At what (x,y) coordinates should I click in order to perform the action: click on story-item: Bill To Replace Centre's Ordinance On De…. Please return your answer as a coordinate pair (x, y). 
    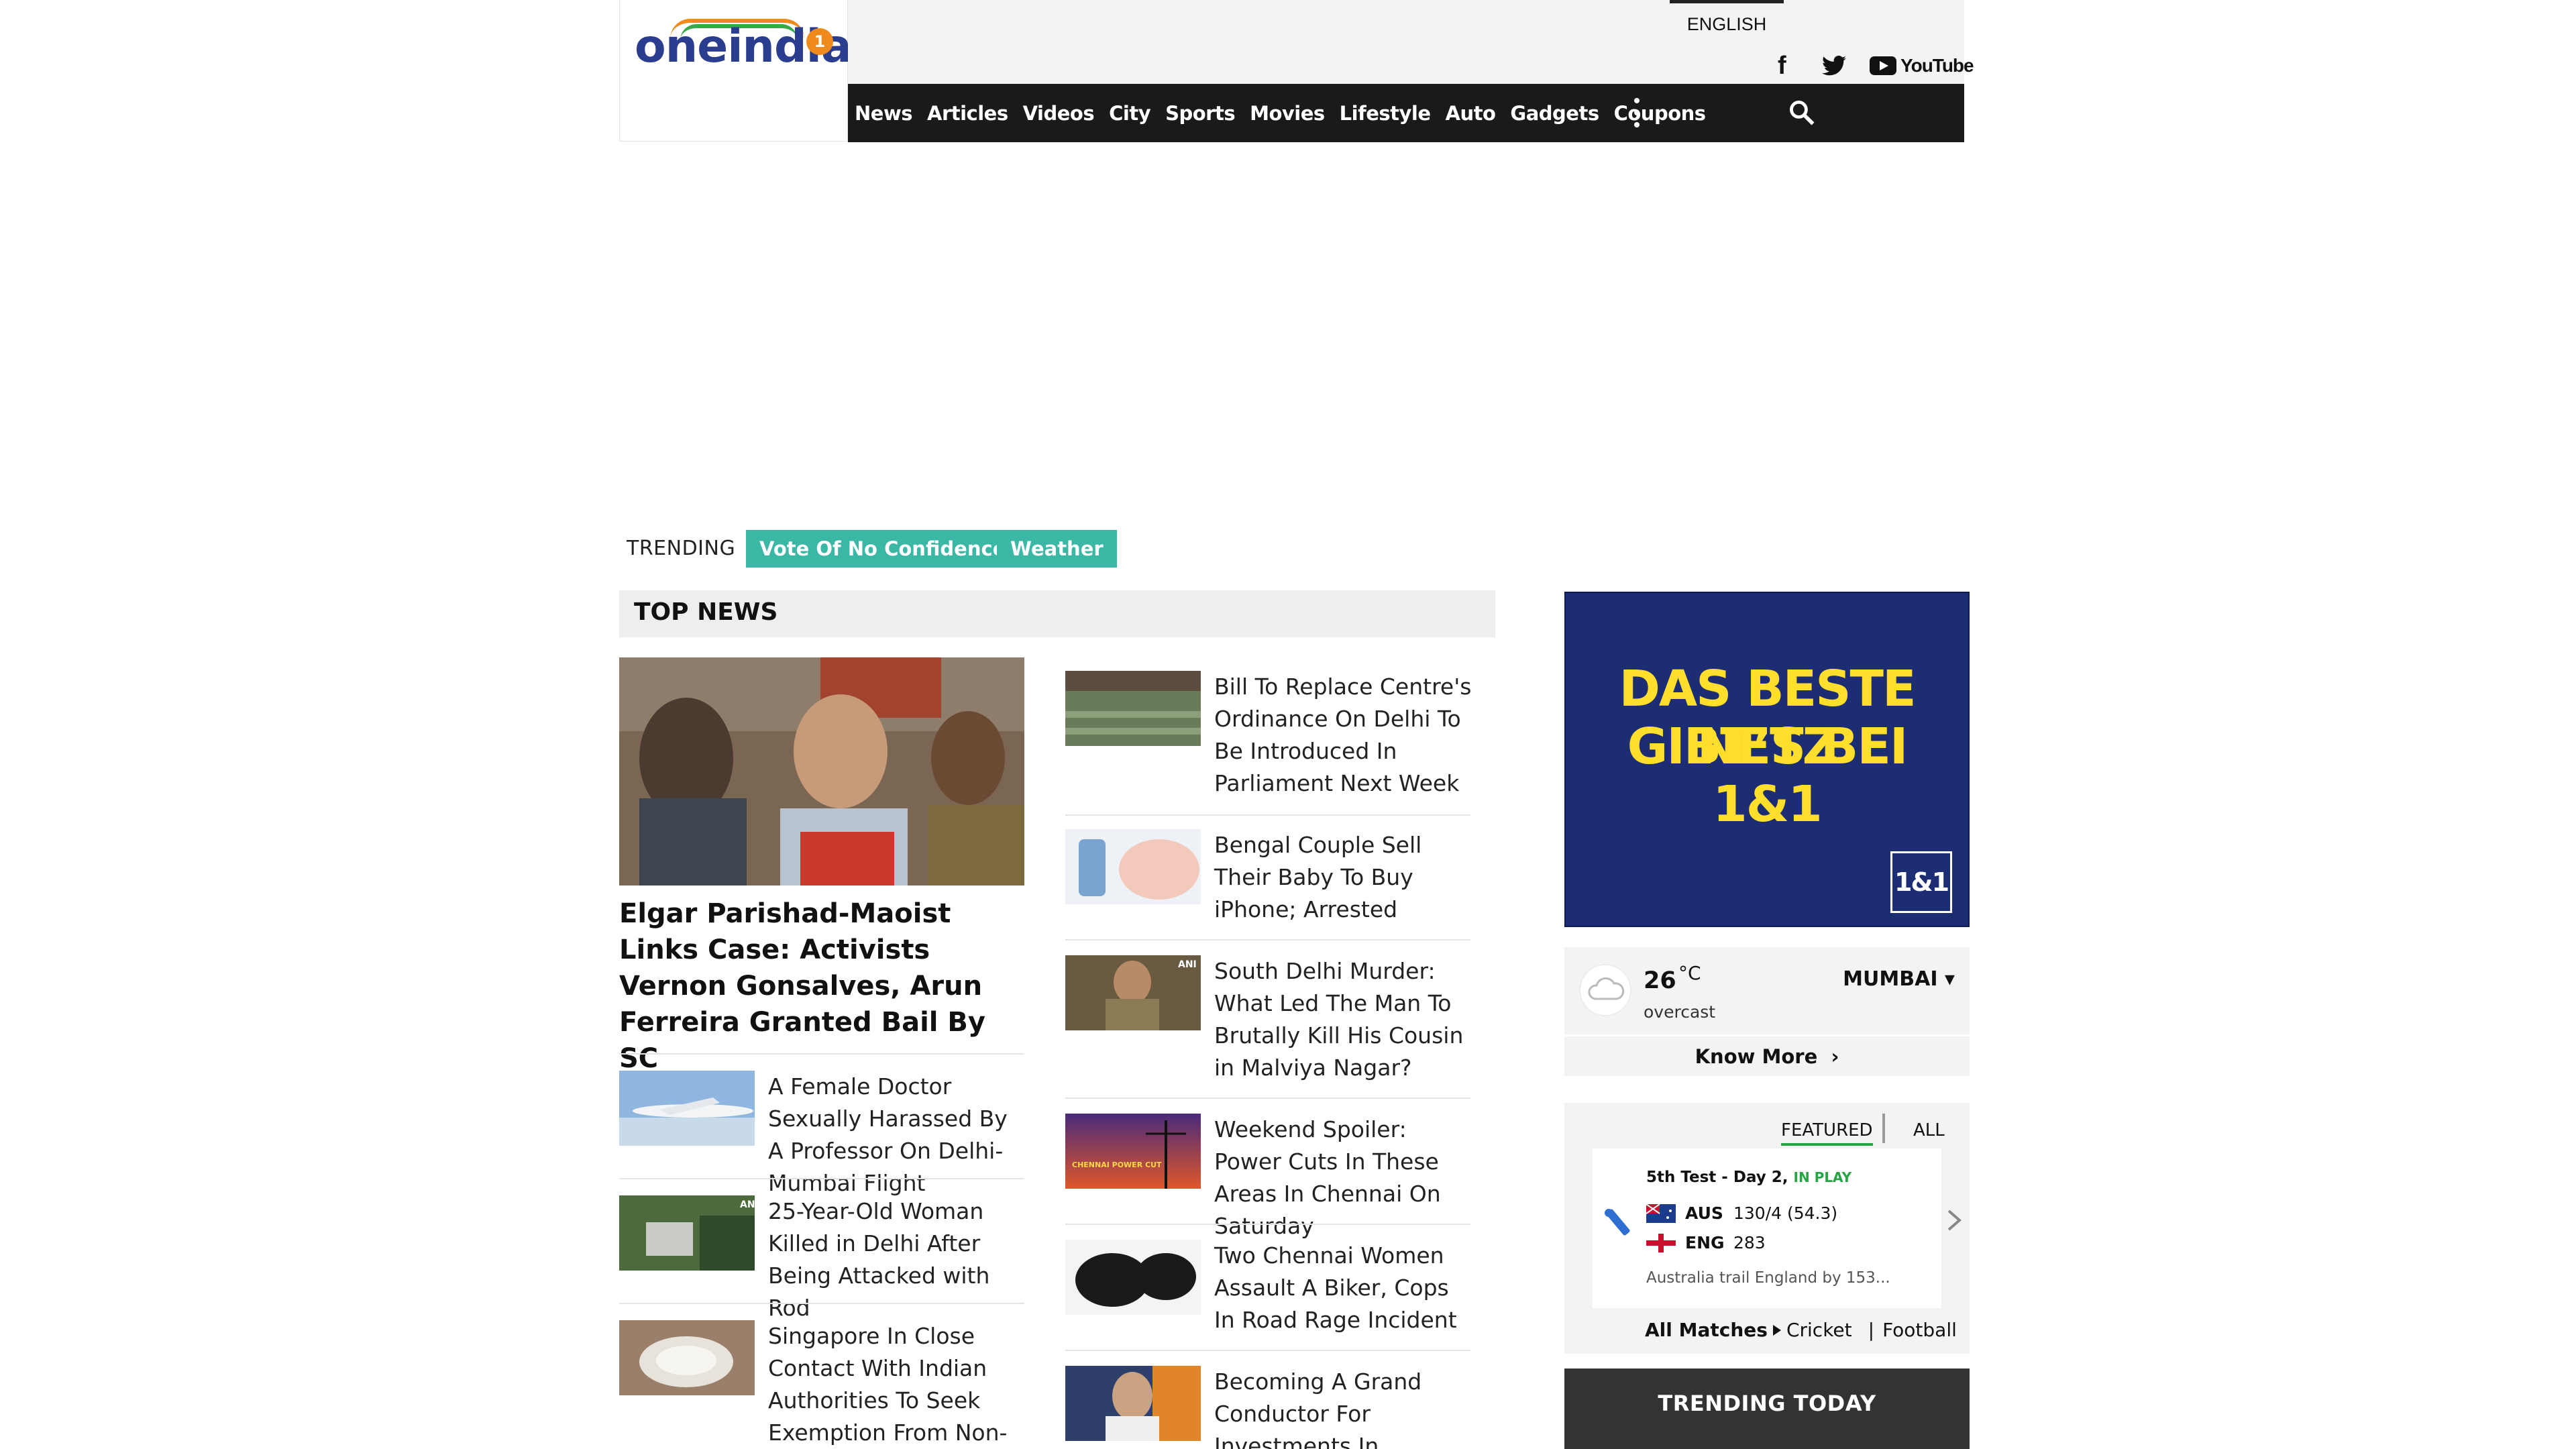
    Looking at the image, I should click on (1269, 735).